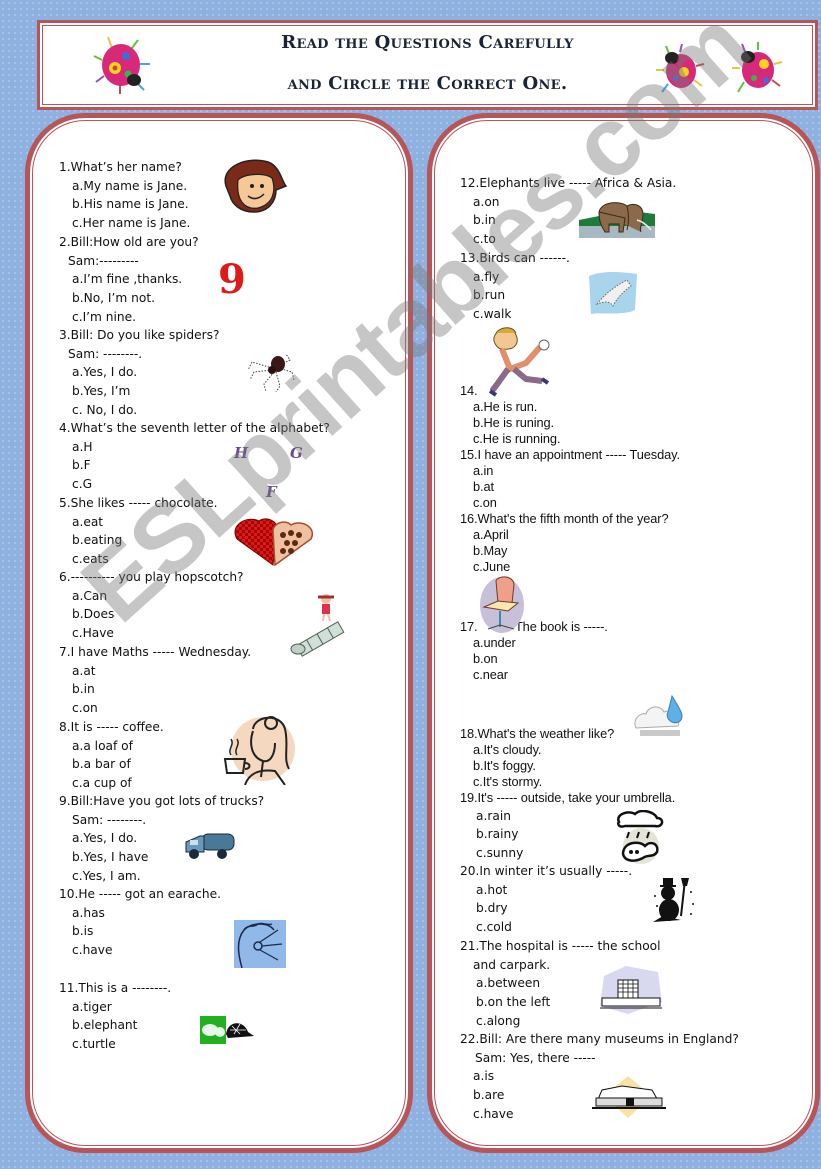 Image resolution: width=821 pixels, height=1169 pixels. What do you see at coordinates (139, 412) in the screenshot?
I see `option-c: c. No, I do.` at bounding box center [139, 412].